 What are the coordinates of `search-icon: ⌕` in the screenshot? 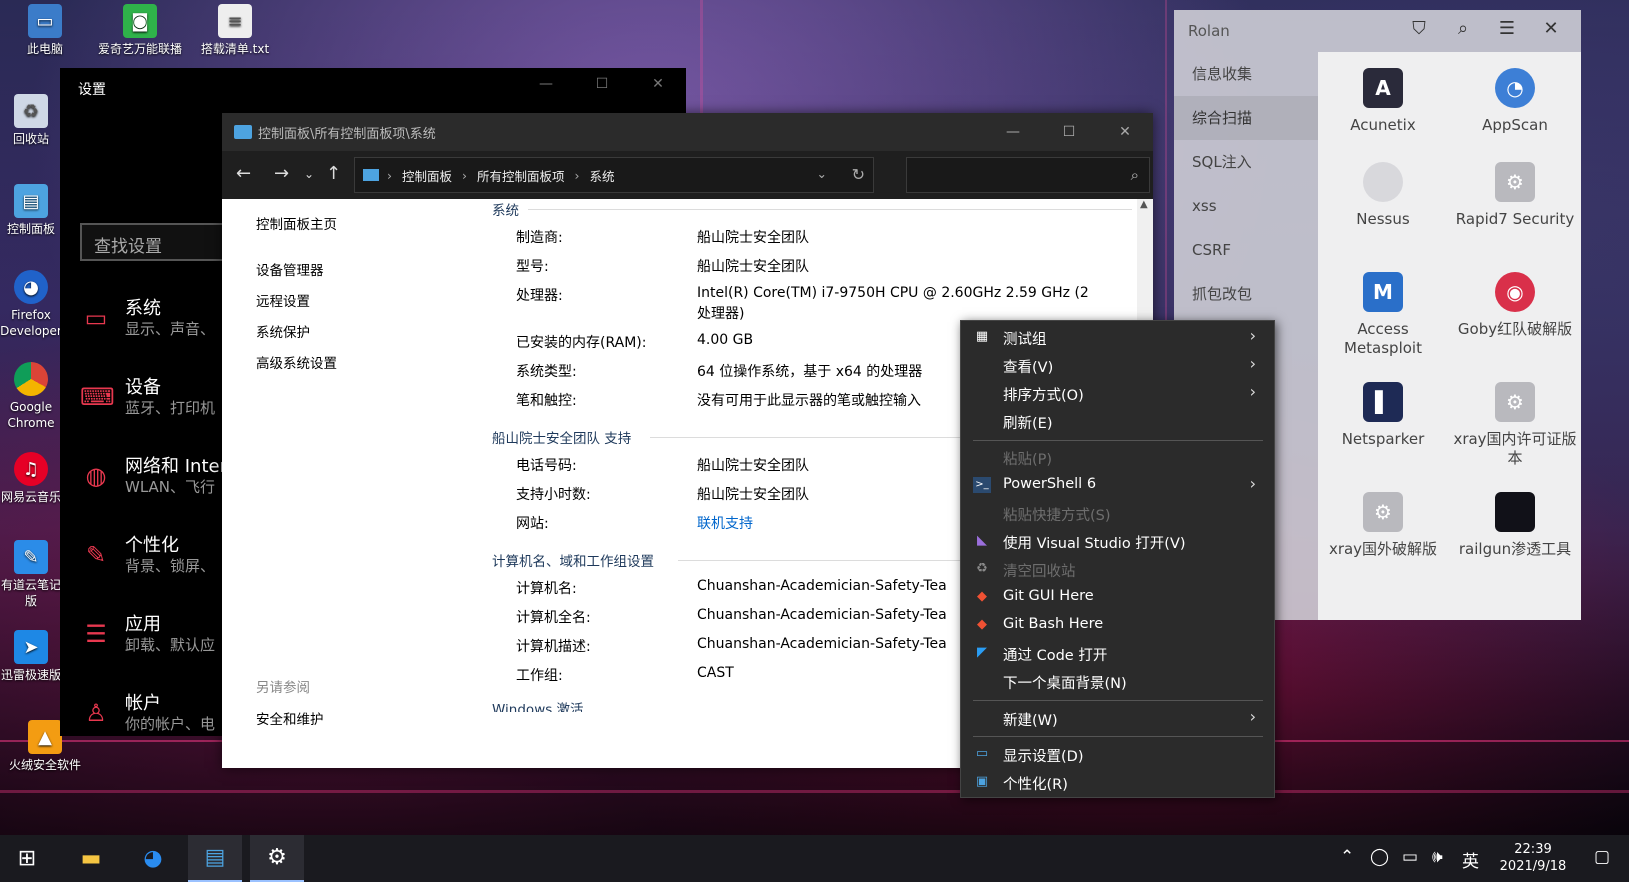 It's located at (1463, 28).